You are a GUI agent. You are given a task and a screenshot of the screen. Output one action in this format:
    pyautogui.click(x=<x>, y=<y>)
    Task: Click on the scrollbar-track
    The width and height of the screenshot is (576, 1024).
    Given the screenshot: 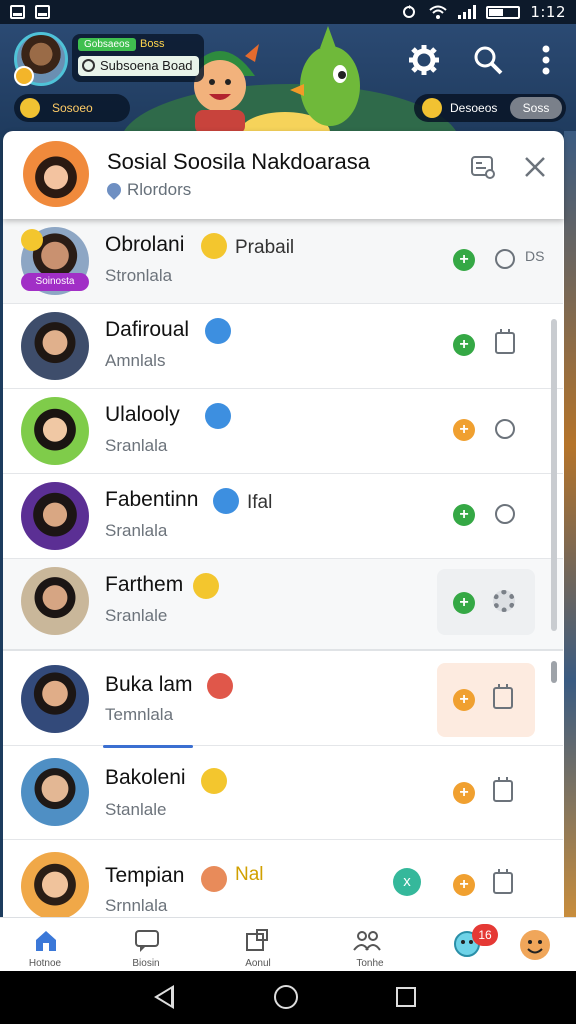 What is the action you would take?
    pyautogui.click(x=554, y=475)
    